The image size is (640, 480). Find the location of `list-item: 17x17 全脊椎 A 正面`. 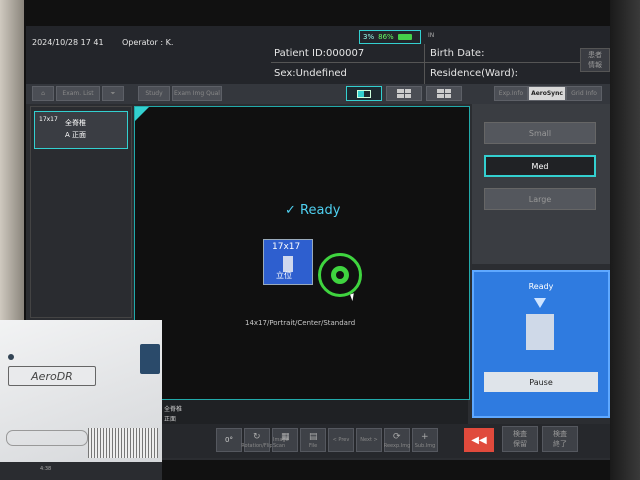

list-item: 17x17 全脊椎 A 正面 is located at coordinates (81, 130).